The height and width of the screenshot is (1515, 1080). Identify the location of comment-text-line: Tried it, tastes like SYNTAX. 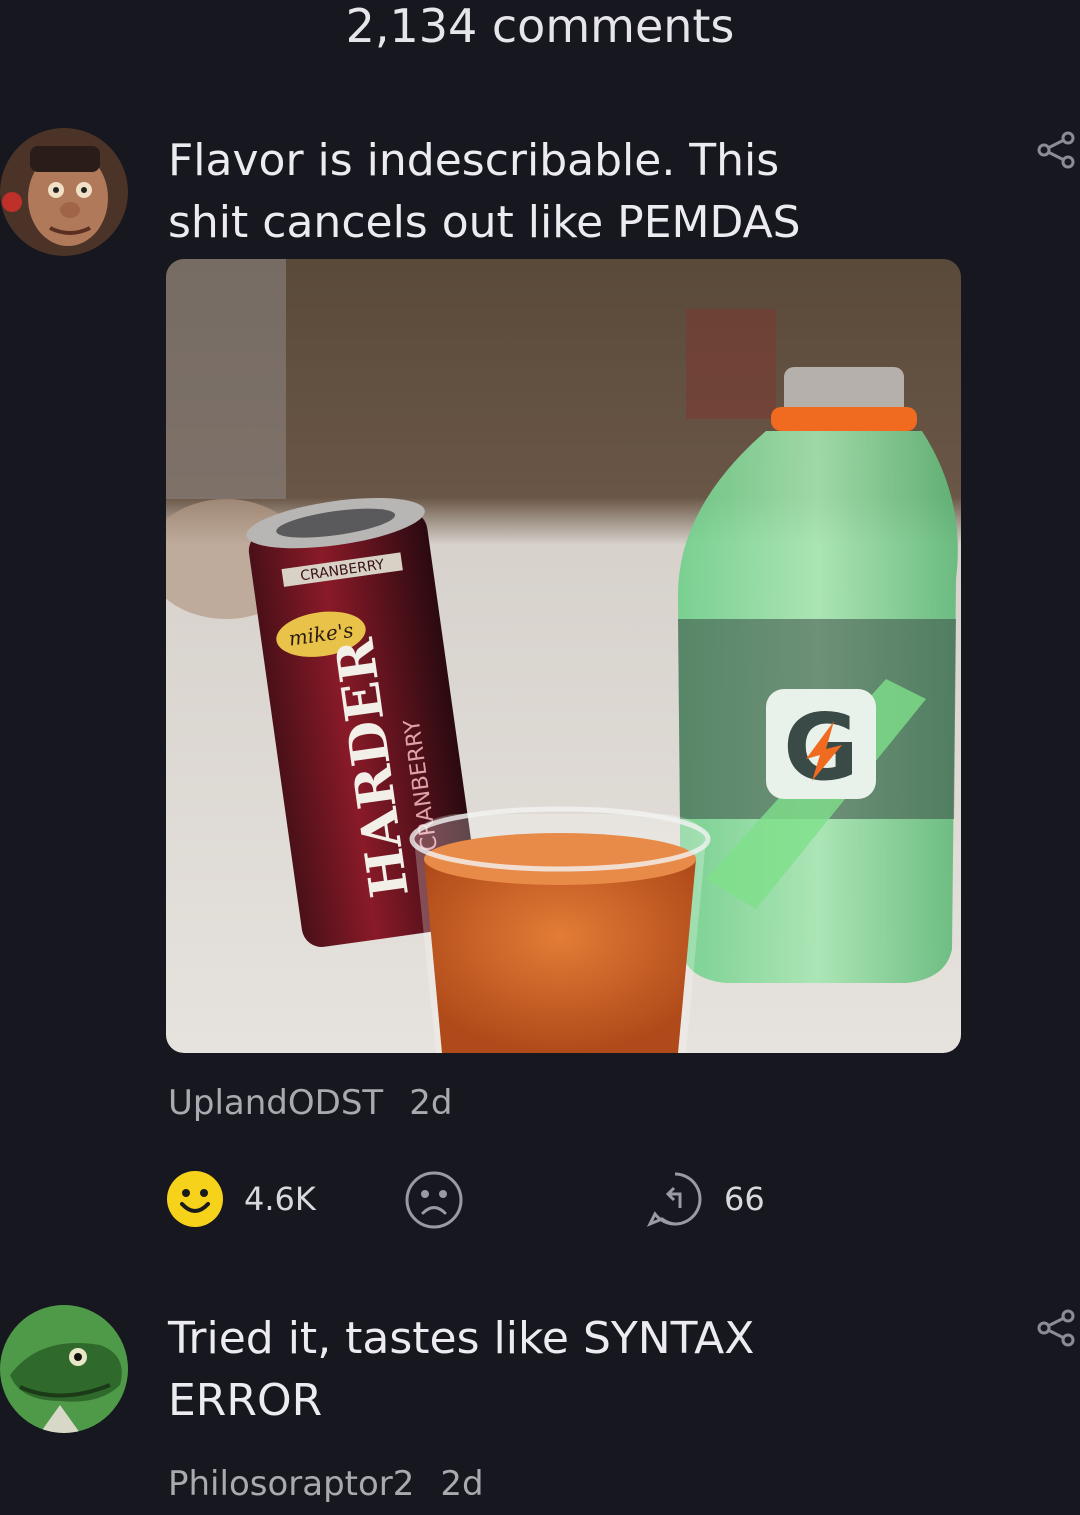
(461, 1338).